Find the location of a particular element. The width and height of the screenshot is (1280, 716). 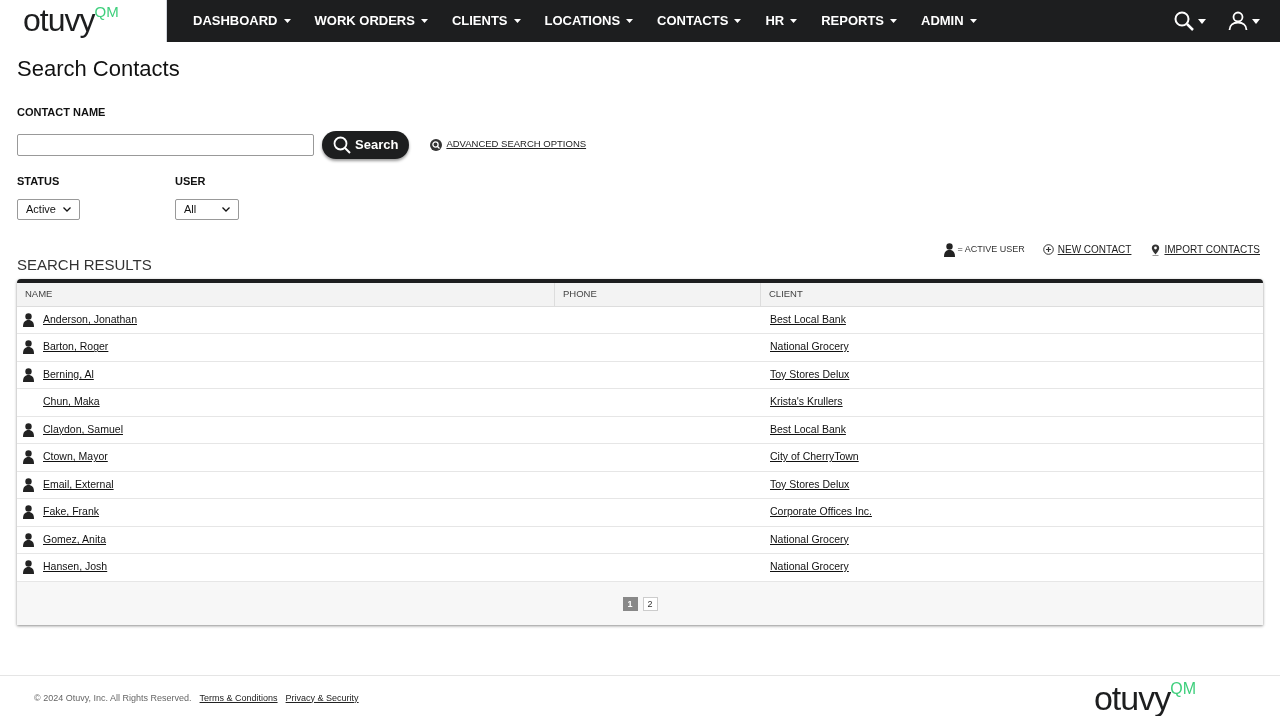

search-menu is located at coordinates (1190, 21).